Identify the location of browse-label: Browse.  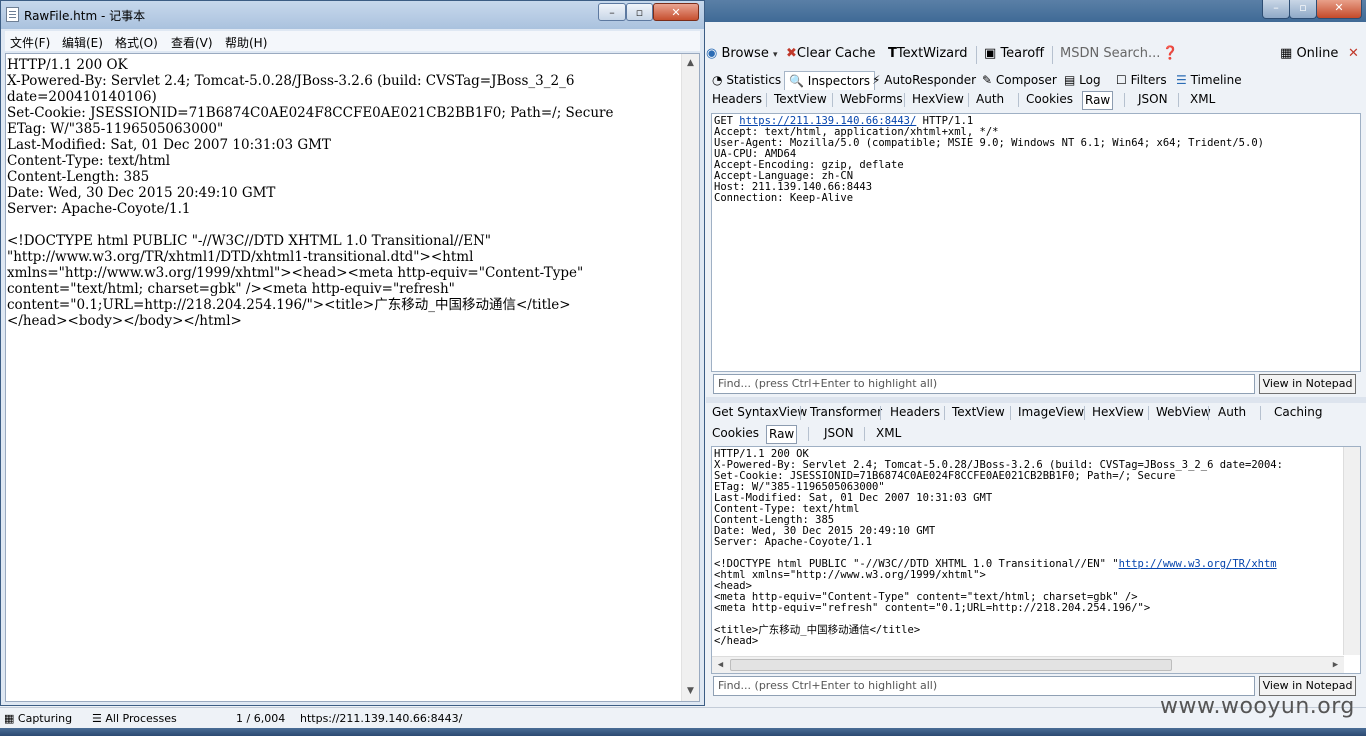
(745, 53).